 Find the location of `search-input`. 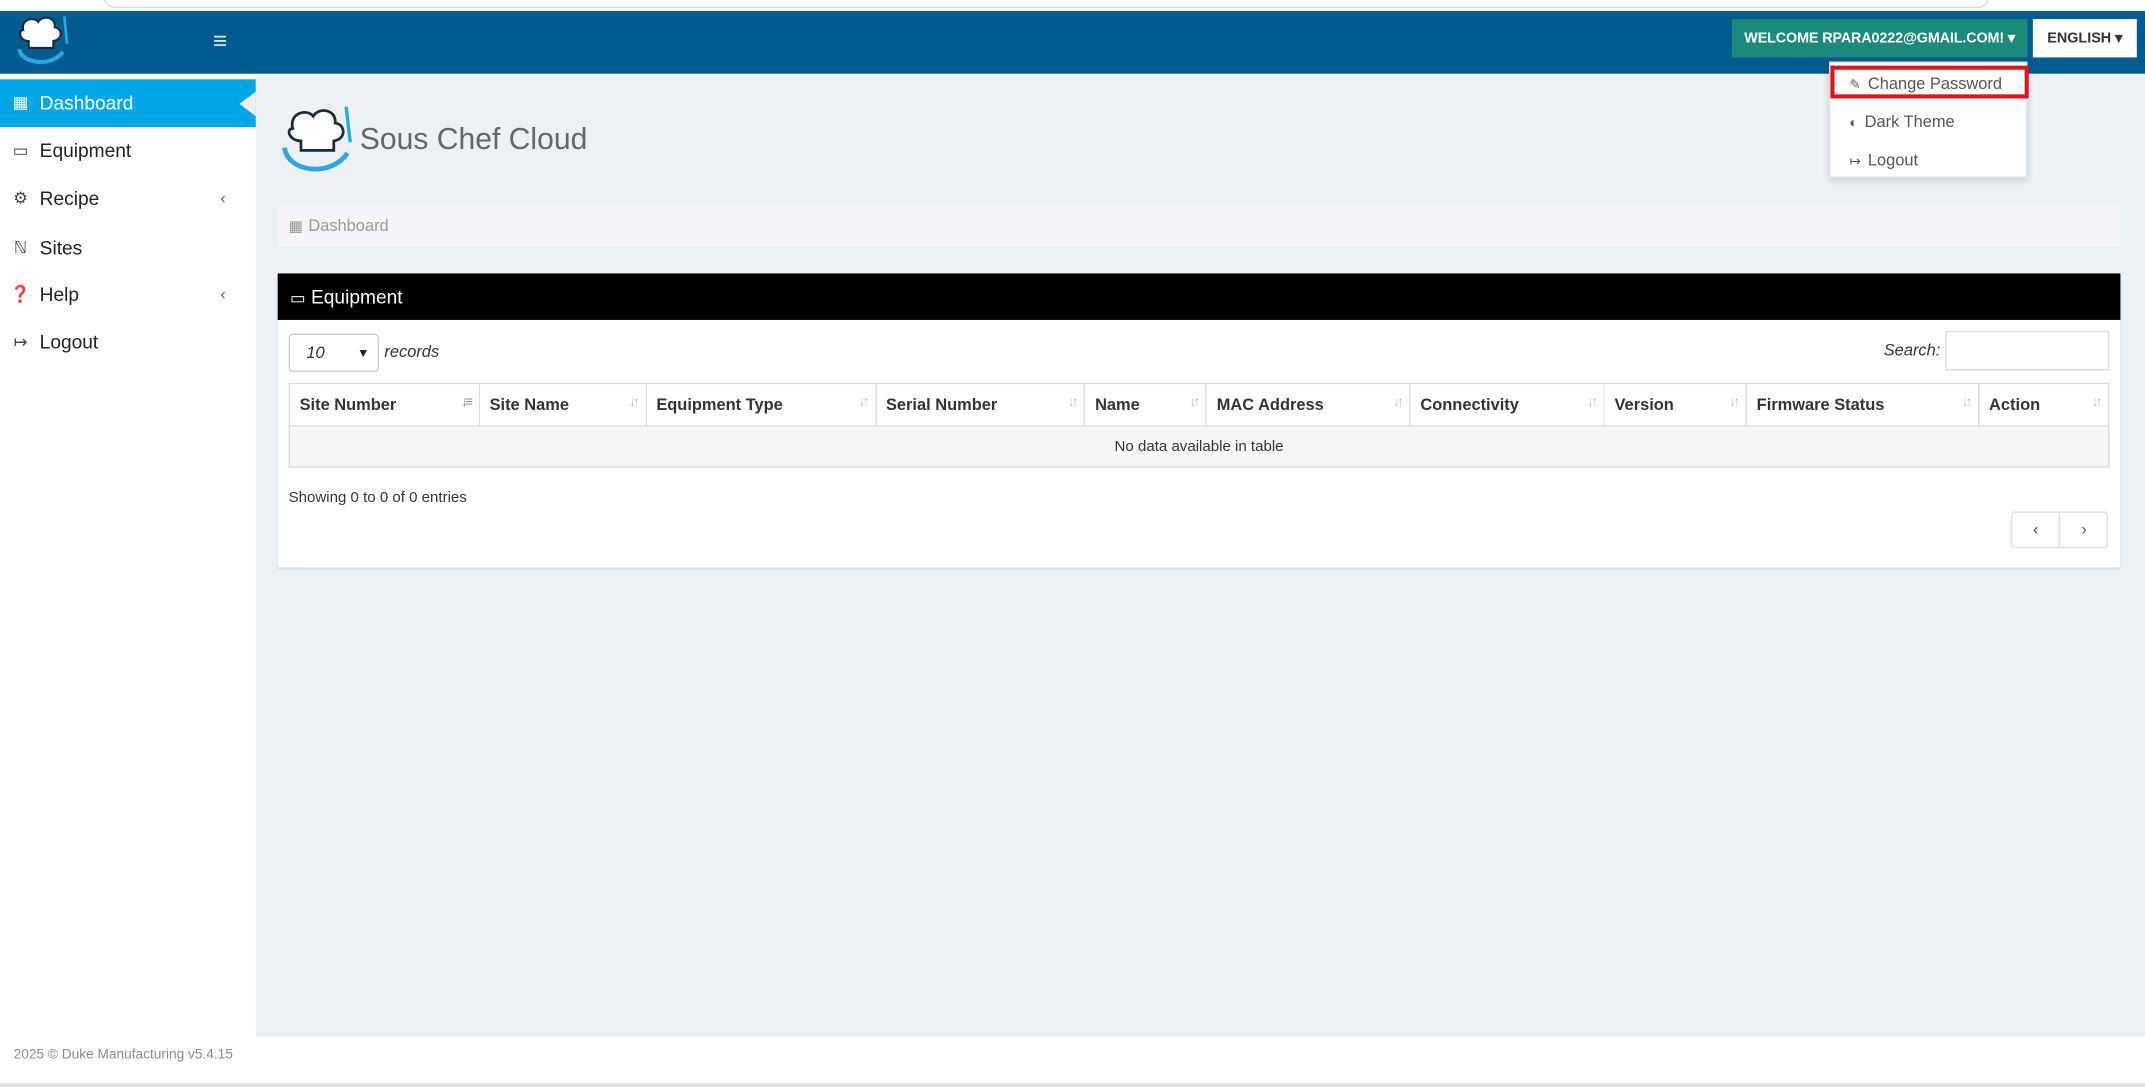

search-input is located at coordinates (2027, 350).